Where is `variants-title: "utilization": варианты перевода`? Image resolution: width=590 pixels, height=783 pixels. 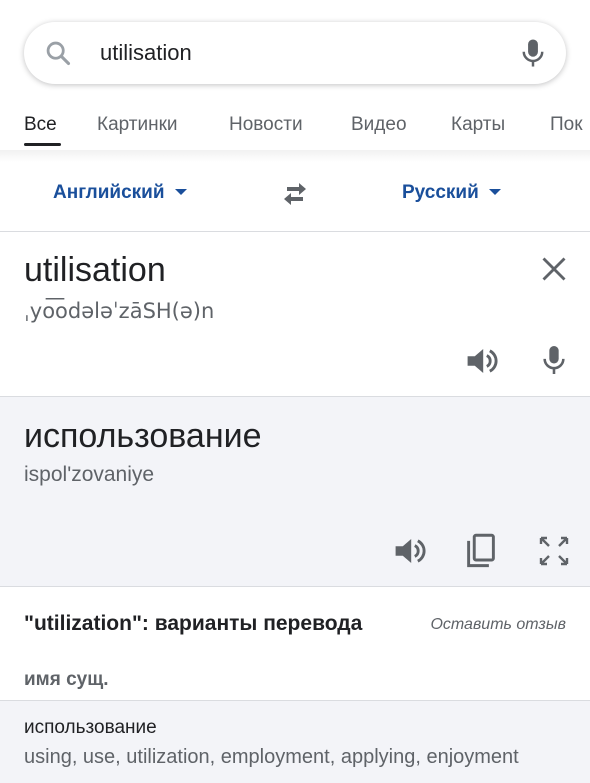
variants-title: "utilization": варианты перевода is located at coordinates (193, 623).